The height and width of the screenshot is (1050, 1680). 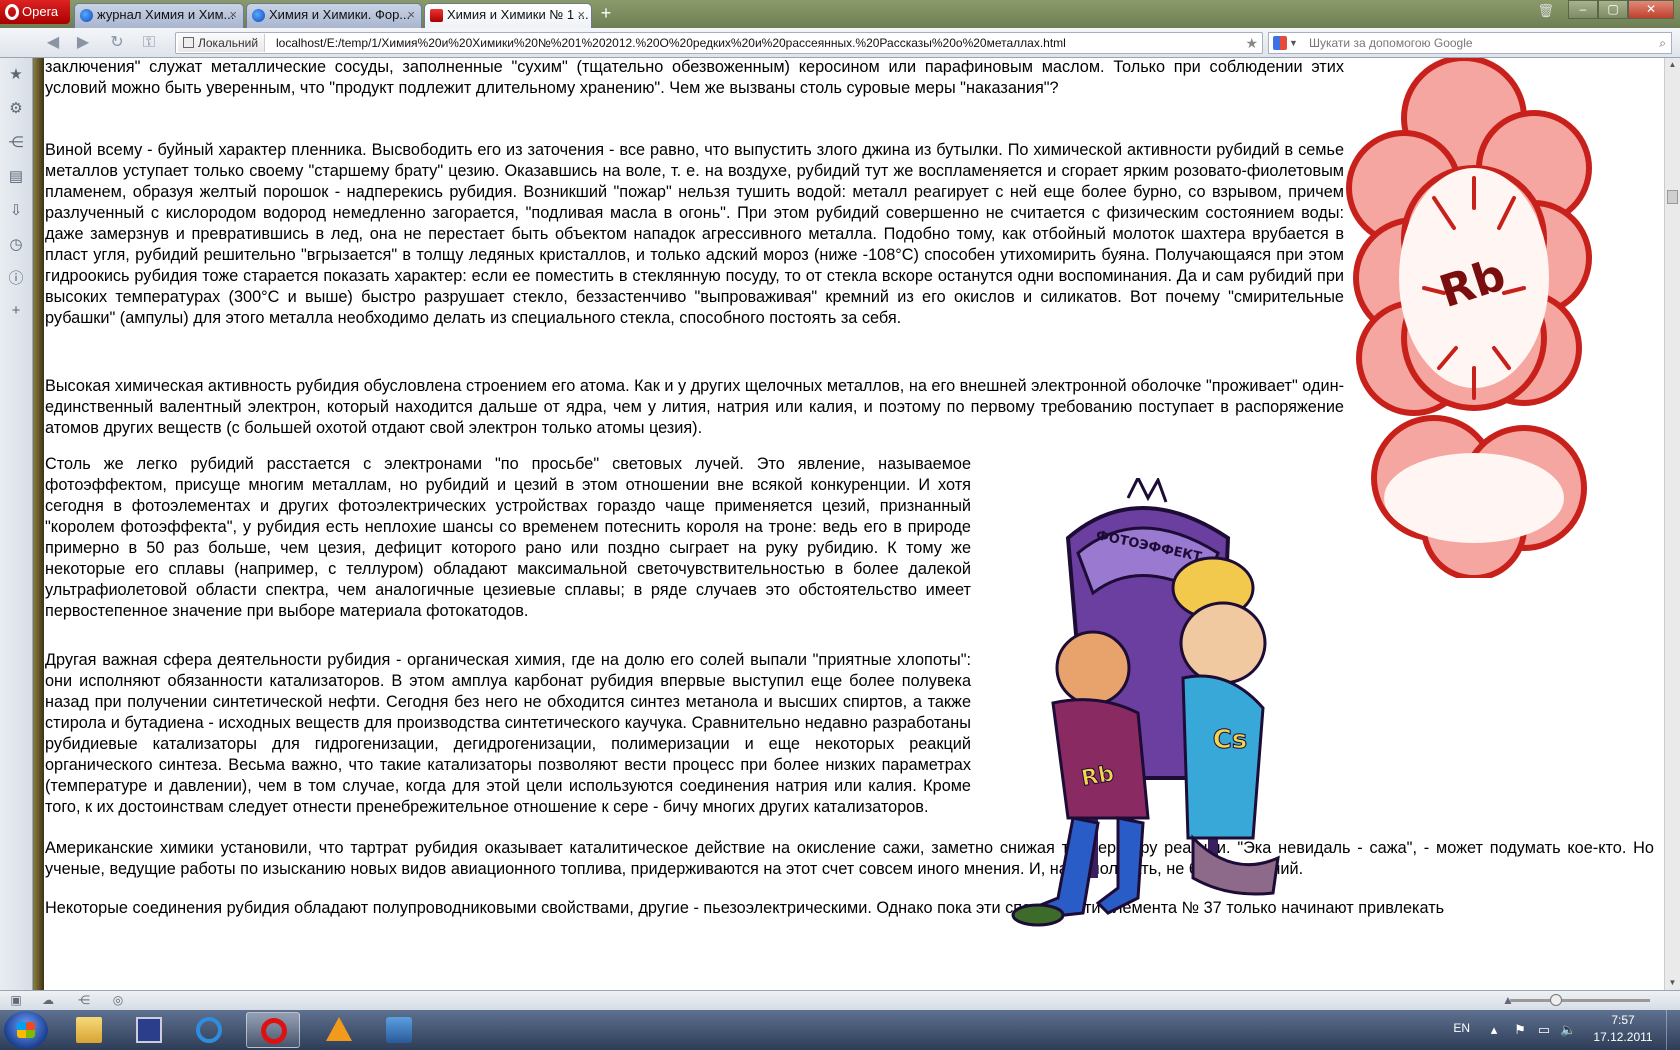 I want to click on key-icon: ⚿, so click(x=149, y=43).